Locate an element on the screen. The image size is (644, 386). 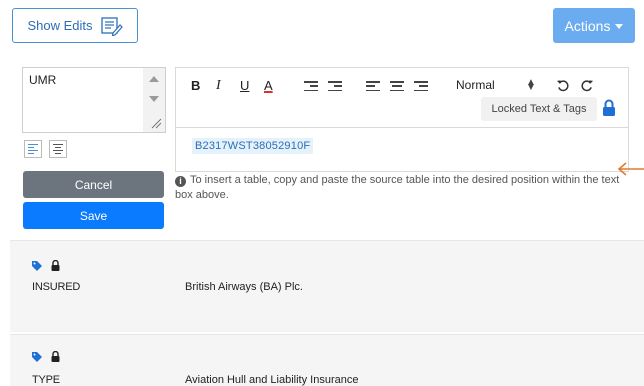
underline-button: U is located at coordinates (244, 85).